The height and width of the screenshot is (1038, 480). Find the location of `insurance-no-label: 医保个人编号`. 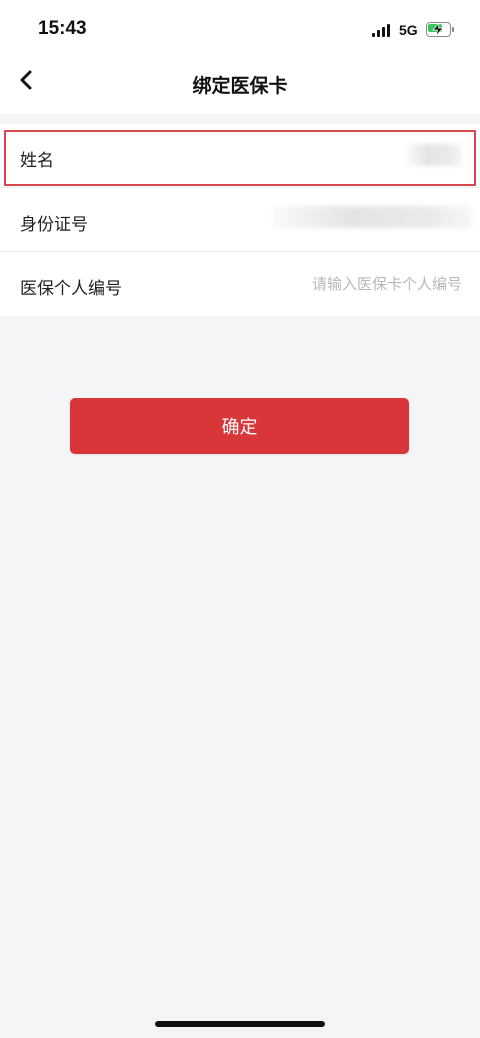

insurance-no-label: 医保个人编号 is located at coordinates (71, 289).